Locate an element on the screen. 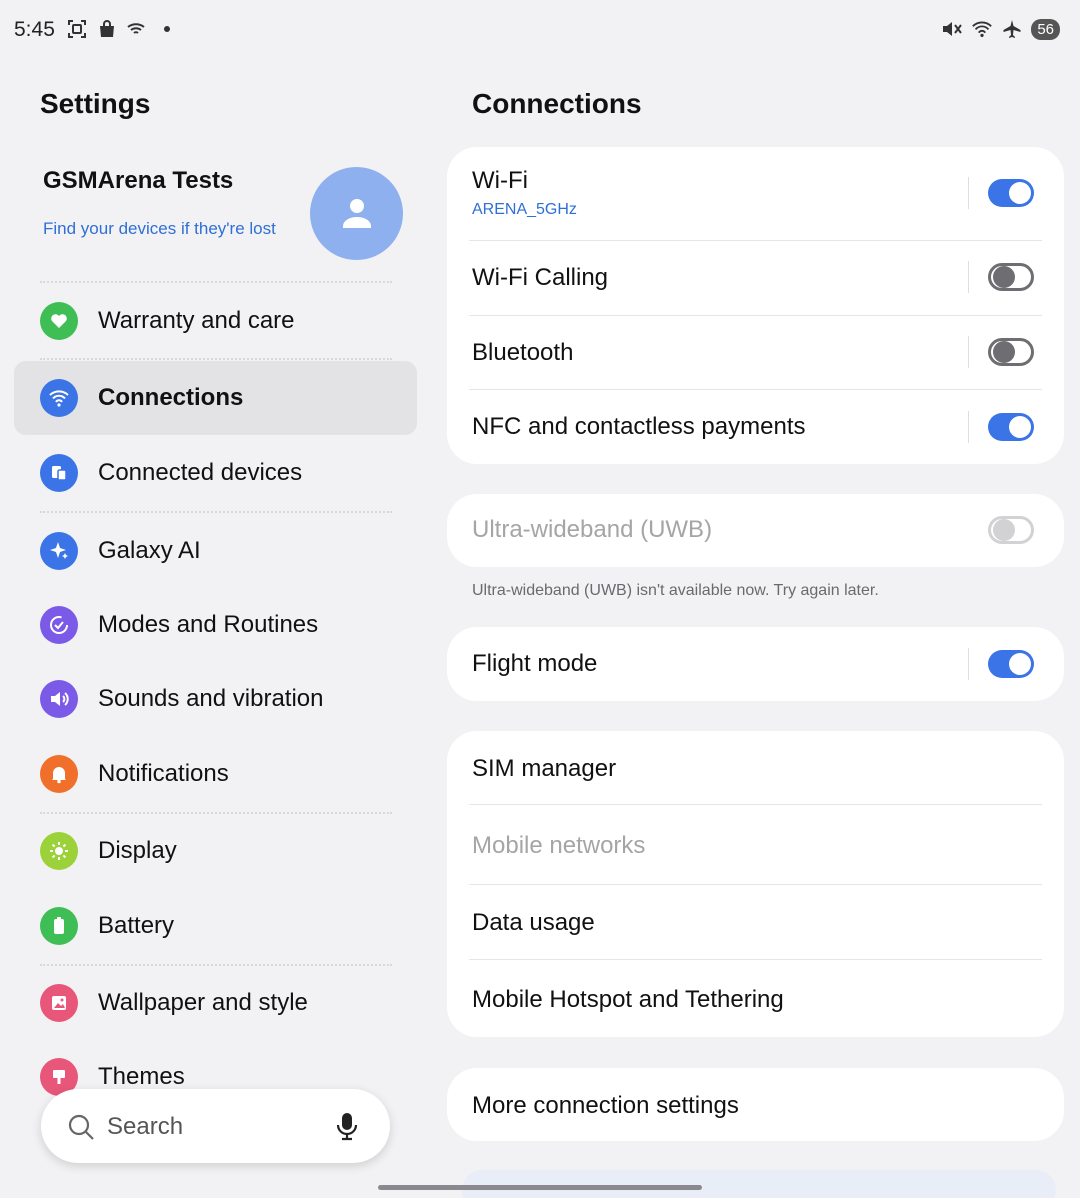  sidebar-item-sounds: Sounds and vibration is located at coordinates (215, 699).